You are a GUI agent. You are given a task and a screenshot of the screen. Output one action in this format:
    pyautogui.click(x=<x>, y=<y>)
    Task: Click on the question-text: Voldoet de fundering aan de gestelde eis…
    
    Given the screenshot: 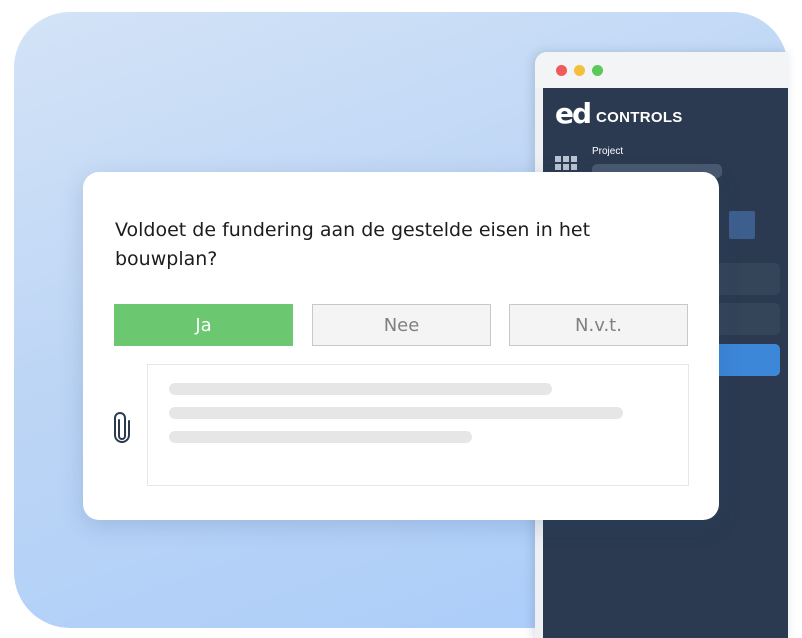 What is the action you would take?
    pyautogui.click(x=353, y=244)
    